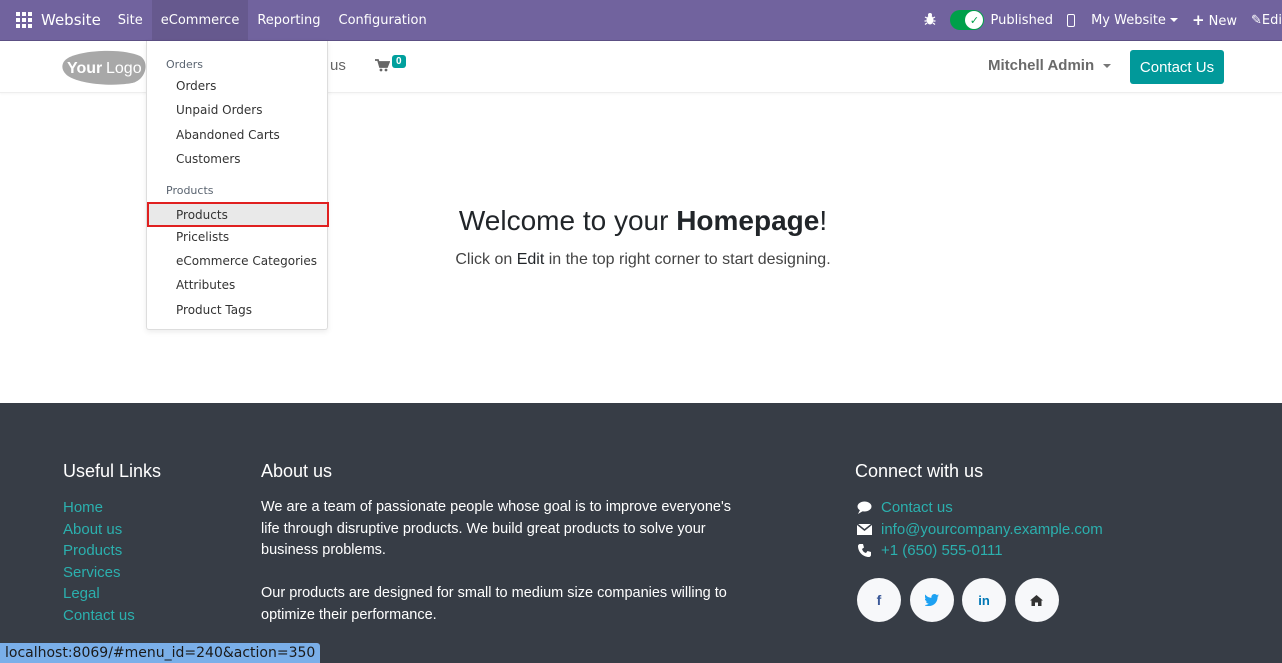 The width and height of the screenshot is (1282, 663). Describe the element at coordinates (1021, 20) in the screenshot. I see `published-label: Published` at that location.